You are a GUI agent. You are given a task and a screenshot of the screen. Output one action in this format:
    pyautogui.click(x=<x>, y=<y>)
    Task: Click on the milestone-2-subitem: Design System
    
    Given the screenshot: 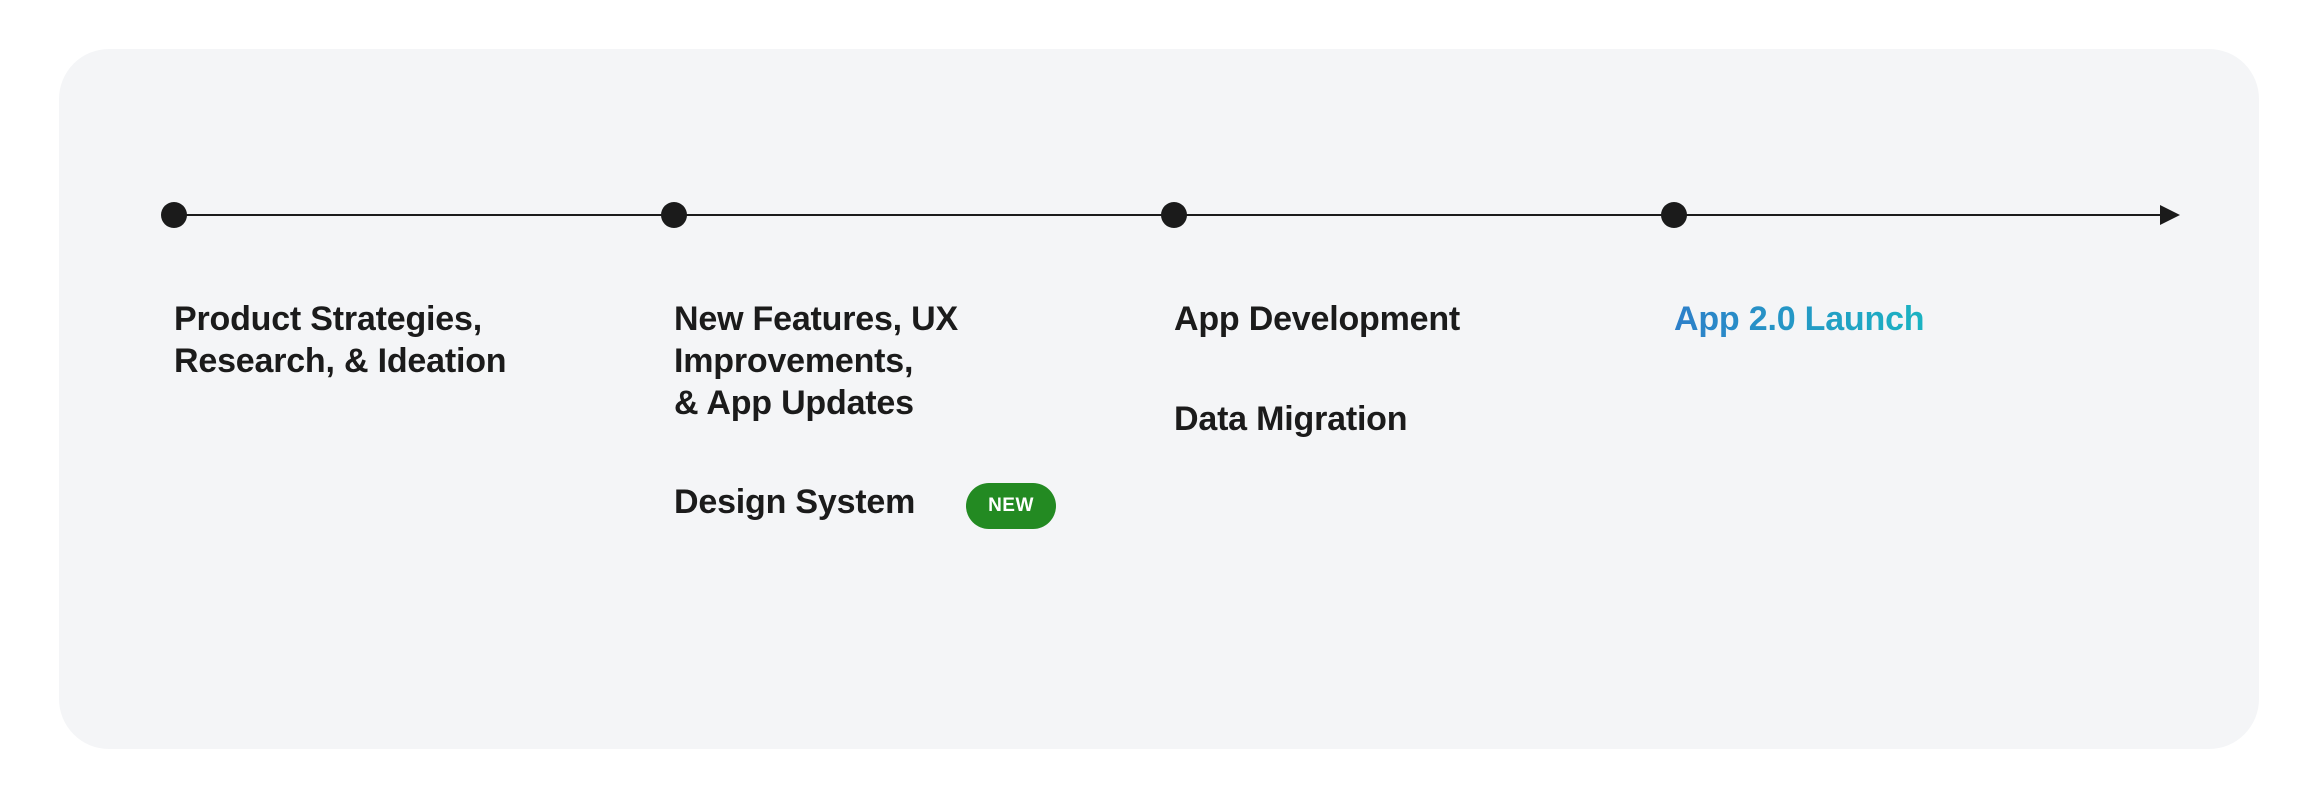 What is the action you would take?
    pyautogui.click(x=795, y=502)
    